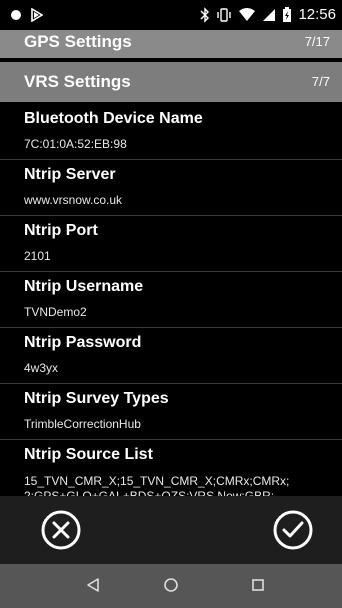 The height and width of the screenshot is (608, 342). I want to click on back-button, so click(93, 585).